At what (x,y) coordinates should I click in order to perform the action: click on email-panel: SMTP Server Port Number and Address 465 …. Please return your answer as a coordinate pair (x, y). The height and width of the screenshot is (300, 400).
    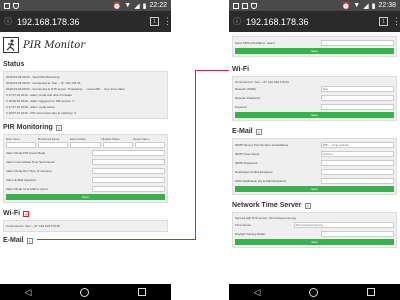
    Looking at the image, I should click on (314, 166).